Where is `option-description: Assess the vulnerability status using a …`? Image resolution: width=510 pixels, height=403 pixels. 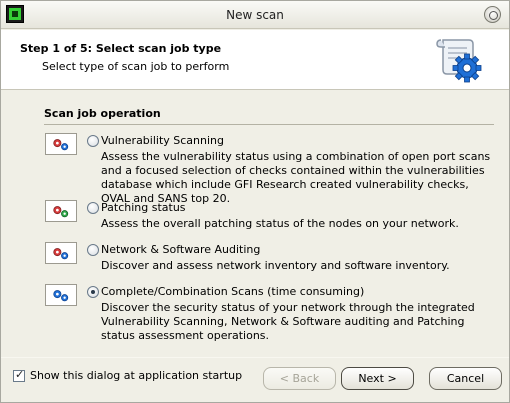
option-description: Assess the vulnerability status using a … is located at coordinates (296, 177).